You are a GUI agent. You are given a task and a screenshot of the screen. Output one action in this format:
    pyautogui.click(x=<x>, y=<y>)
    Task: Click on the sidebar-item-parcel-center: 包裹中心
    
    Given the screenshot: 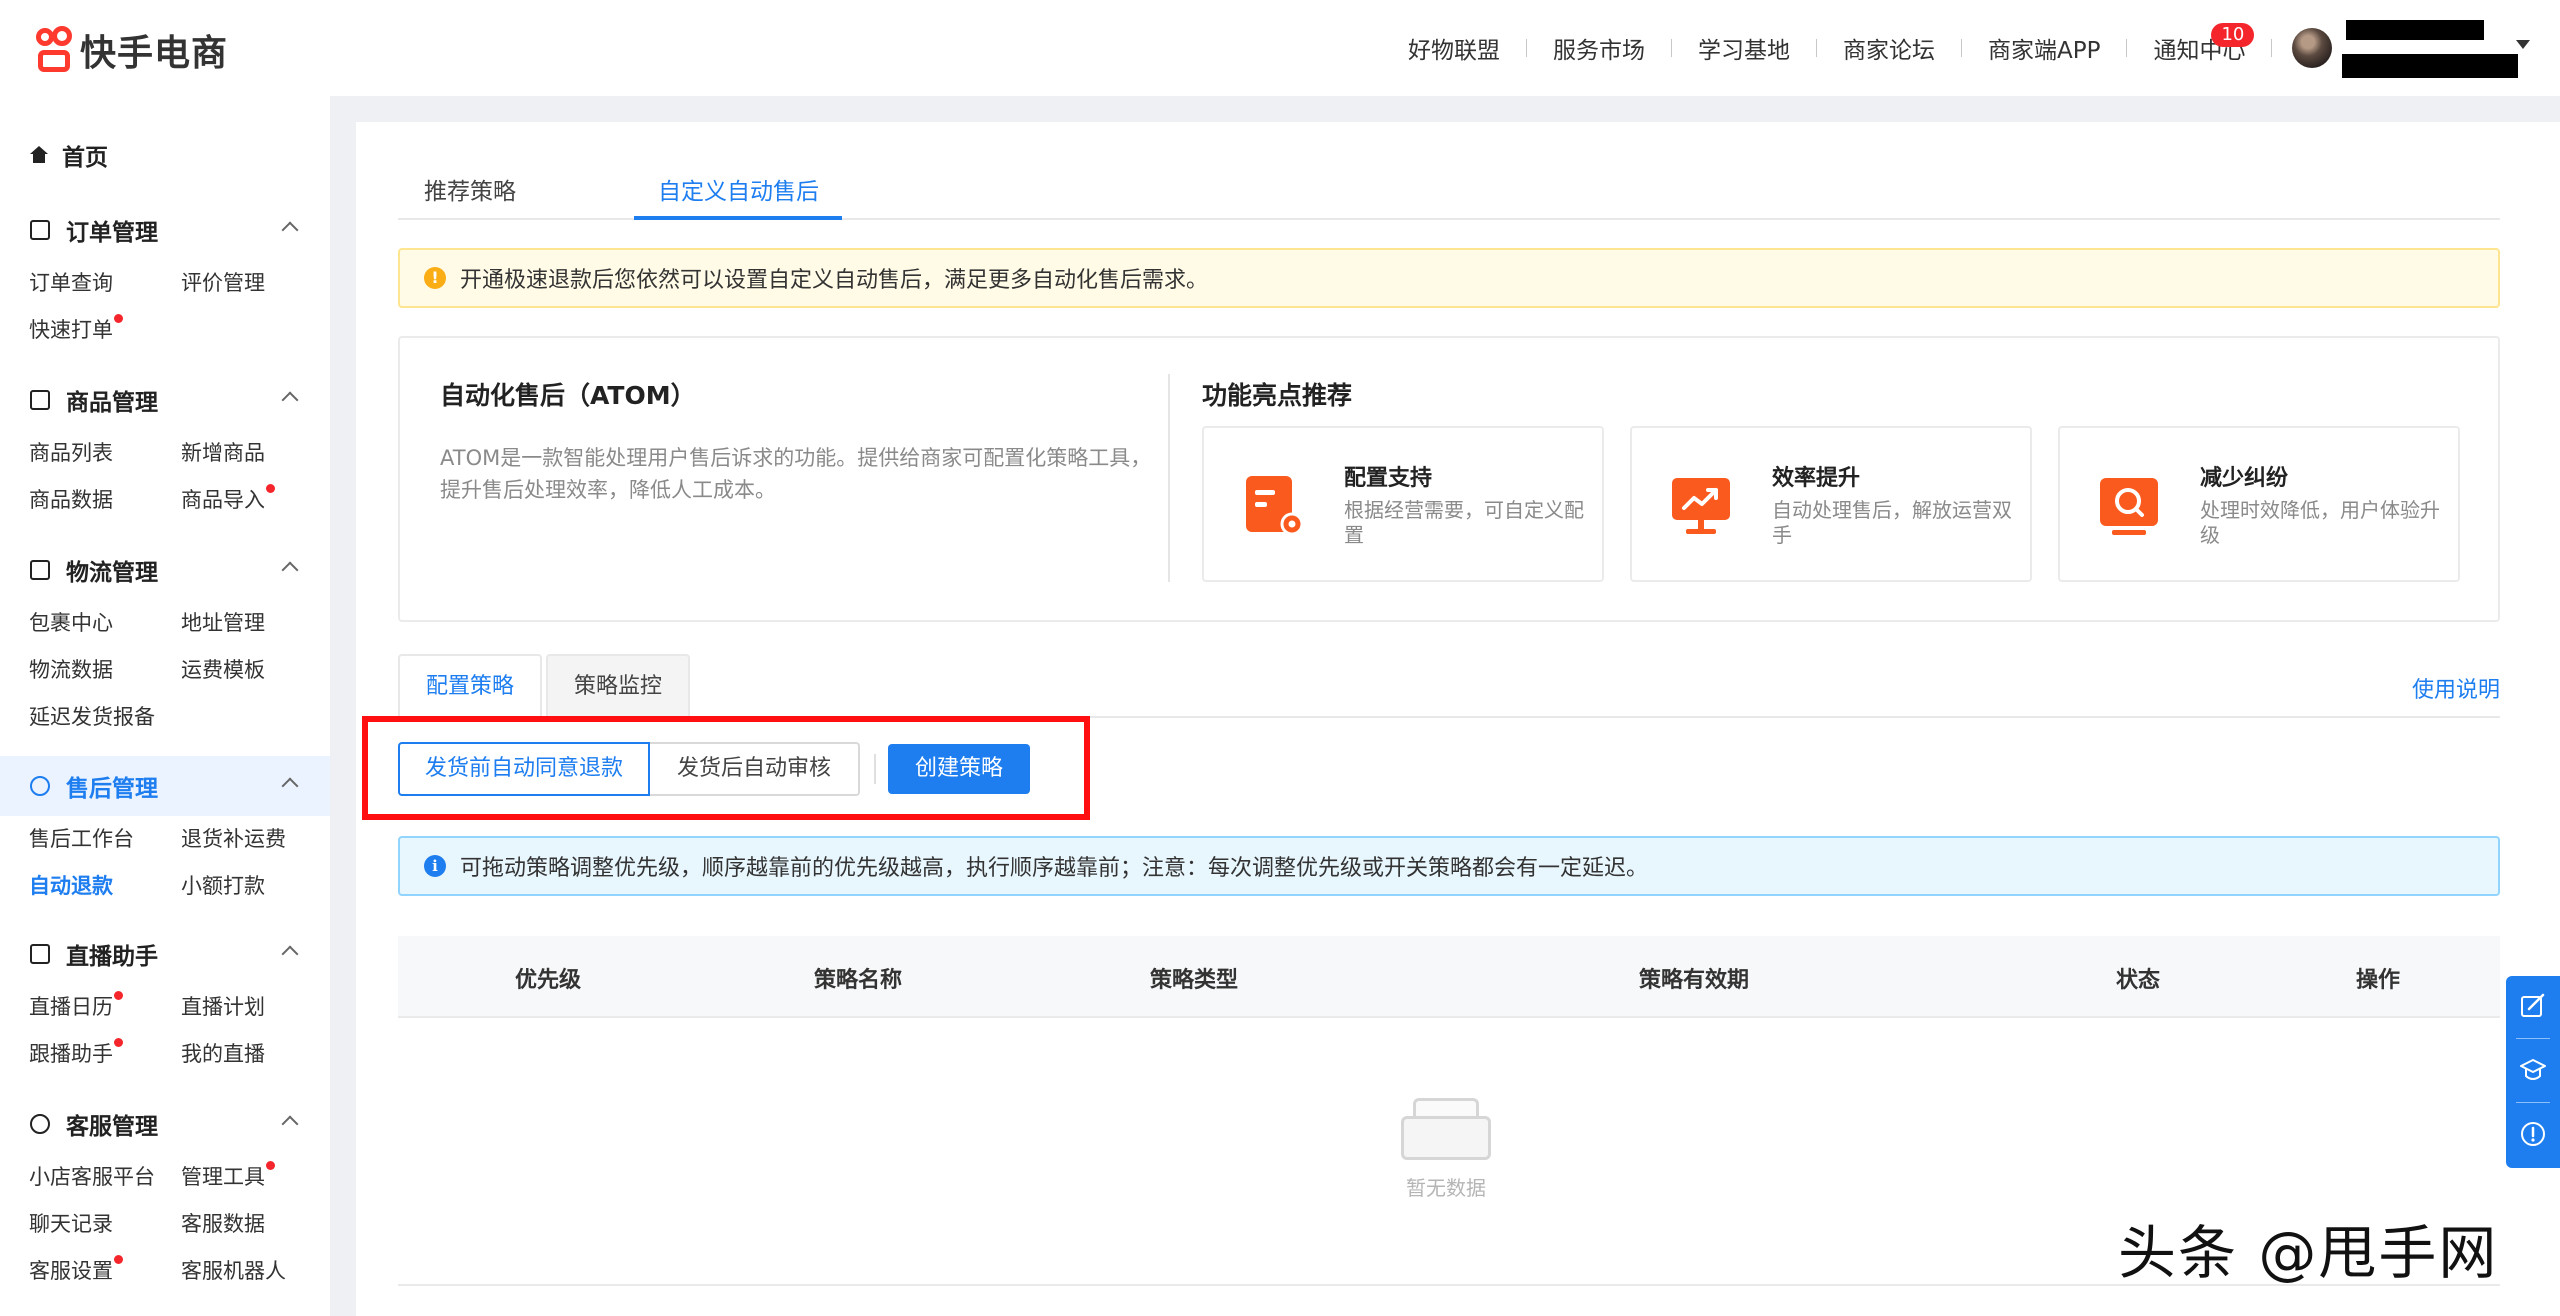 What is the action you would take?
    pyautogui.click(x=105, y=623)
    